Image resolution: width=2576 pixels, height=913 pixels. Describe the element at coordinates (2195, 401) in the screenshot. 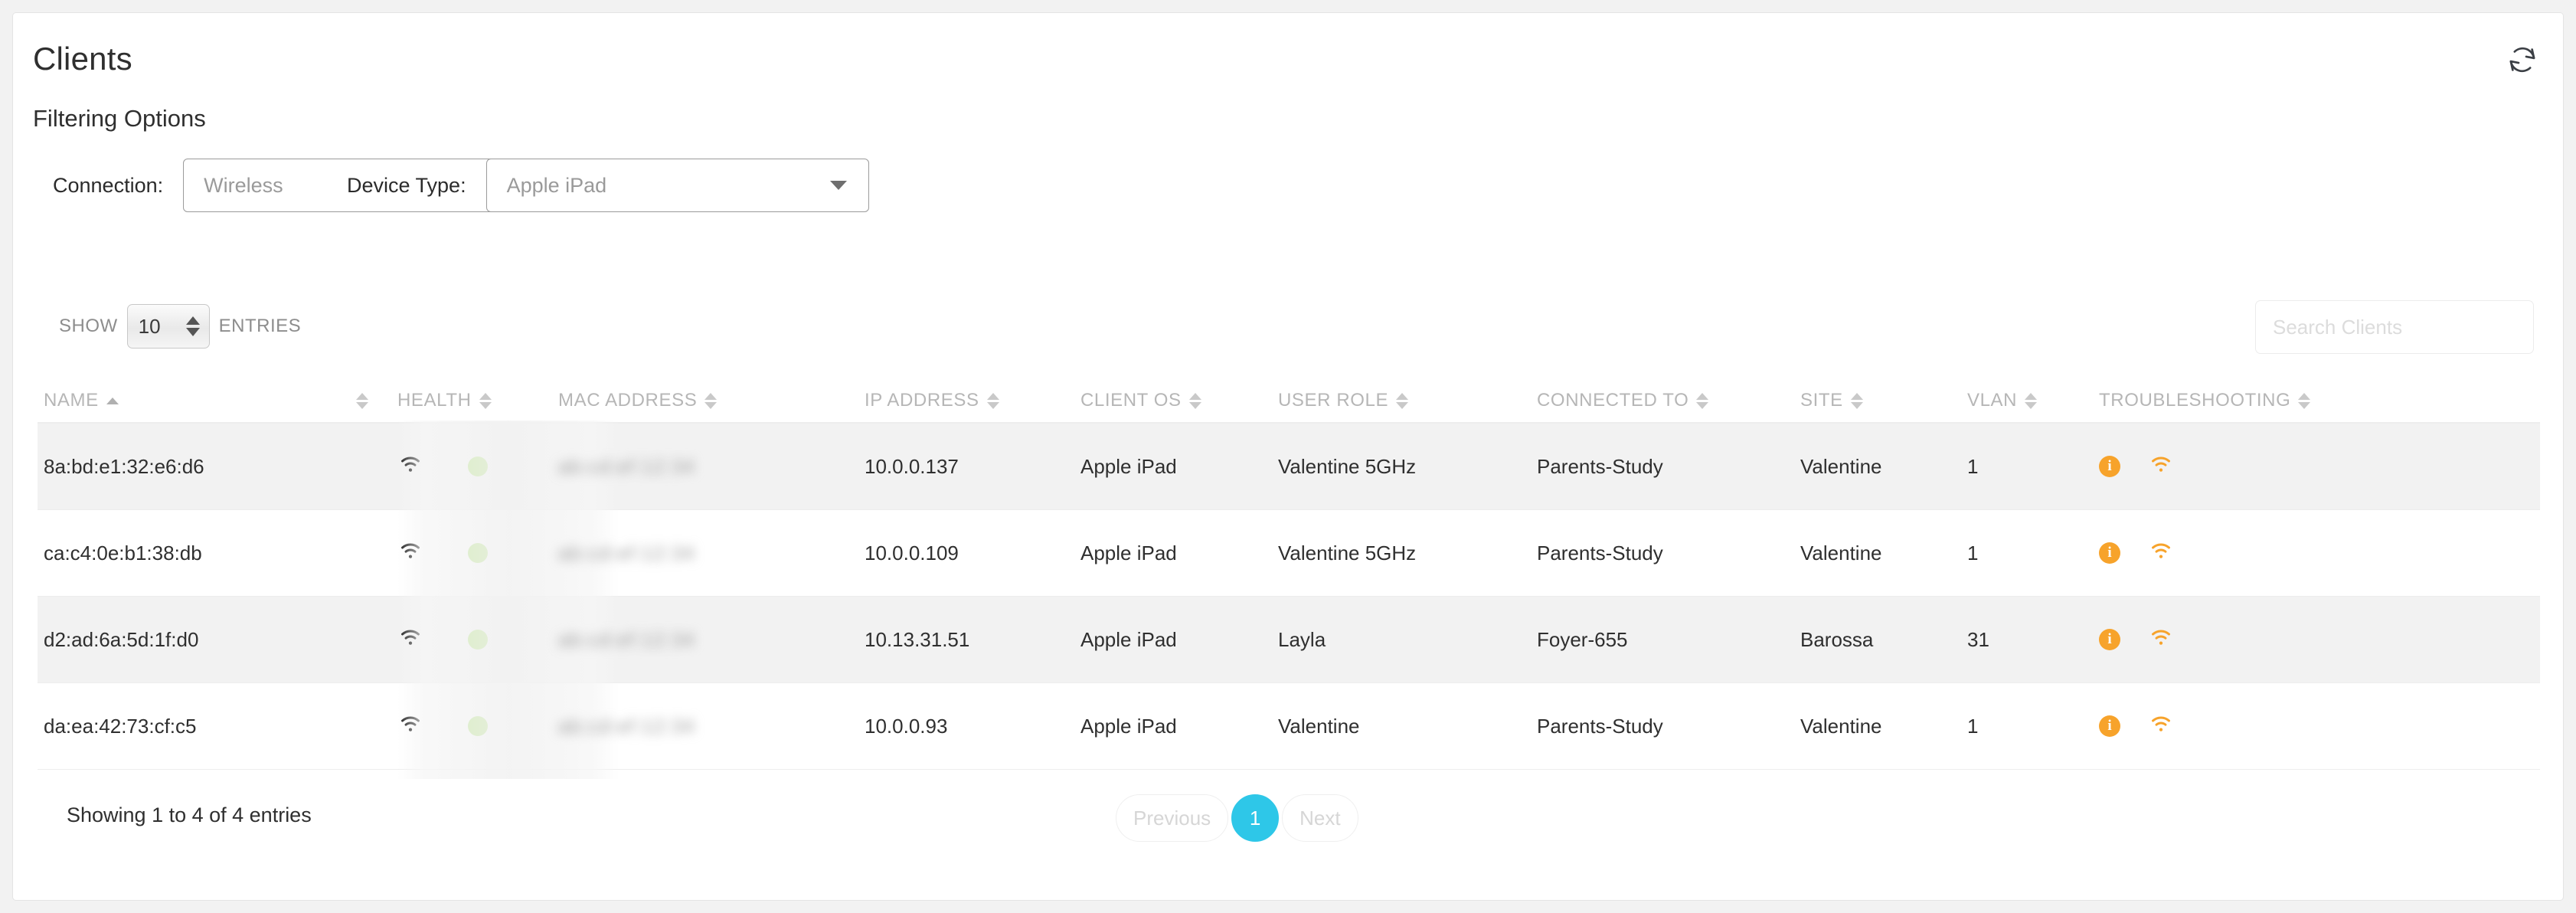

I see `col-header-troubleshooting-label: TROUBLESHOOTING` at that location.